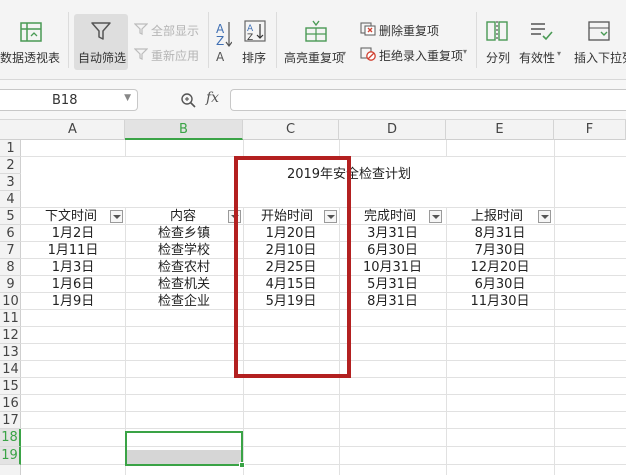 The image size is (626, 475). I want to click on validity-chevron-icon: ▾, so click(559, 53).